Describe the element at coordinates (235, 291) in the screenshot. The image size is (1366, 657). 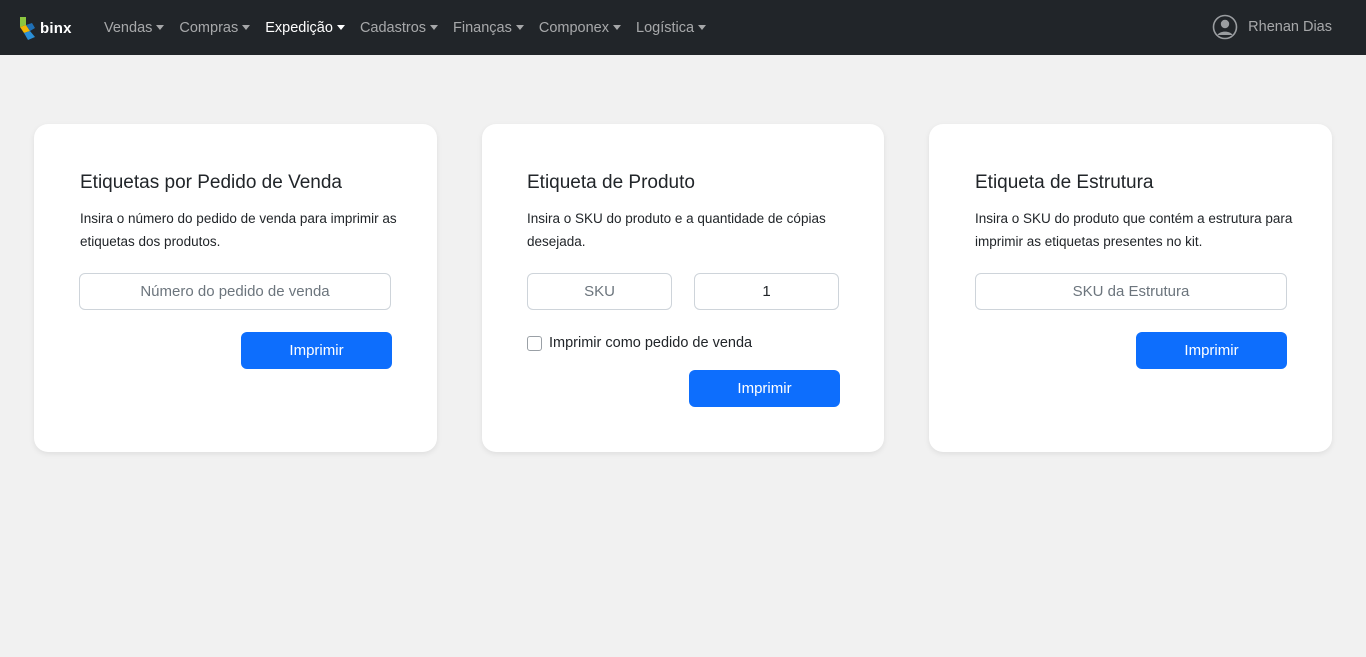
I see `sales-order-number-input` at that location.